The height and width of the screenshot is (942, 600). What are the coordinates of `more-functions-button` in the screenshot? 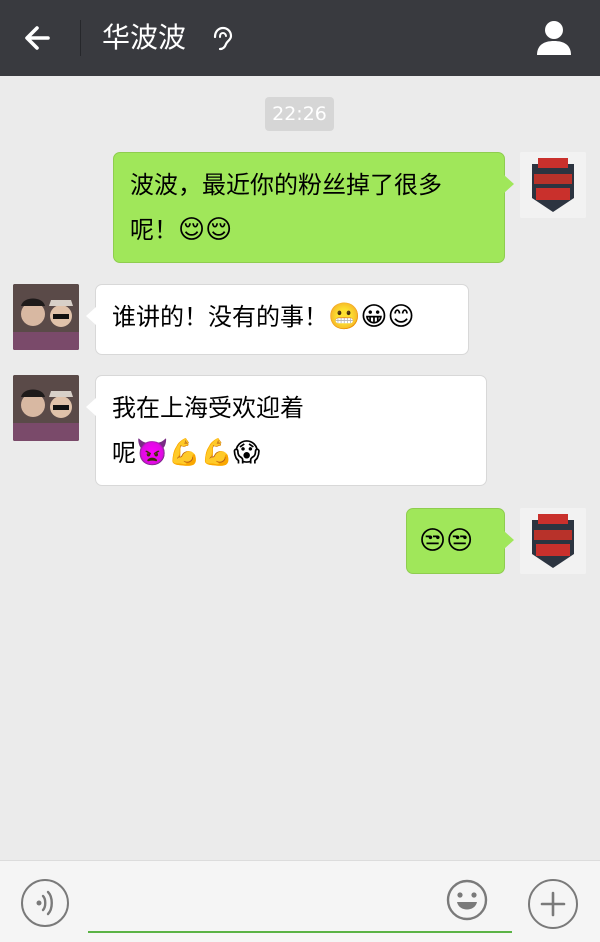 It's located at (553, 904).